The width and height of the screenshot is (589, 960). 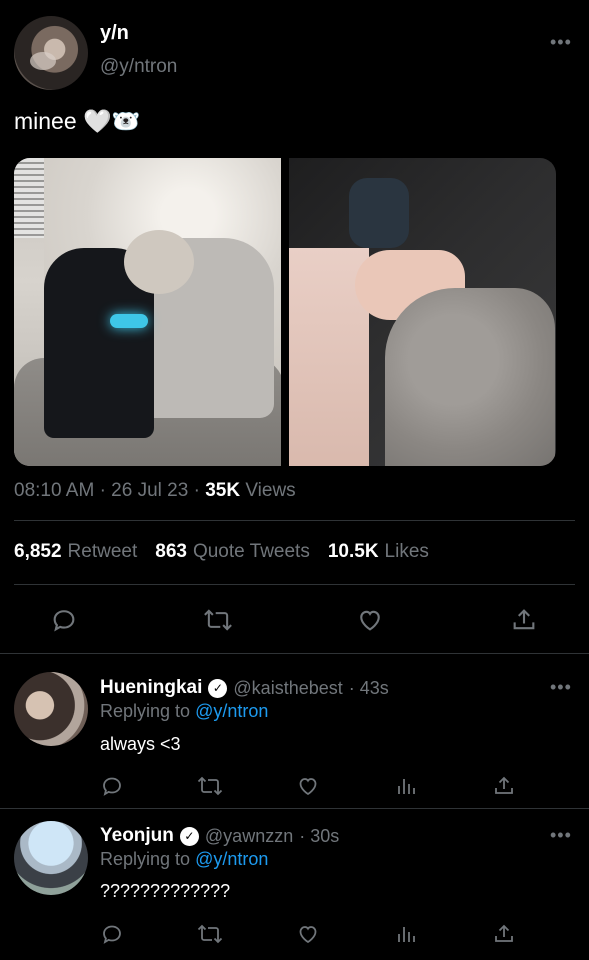 I want to click on reply-display-name: Yeonjun, so click(x=137, y=835).